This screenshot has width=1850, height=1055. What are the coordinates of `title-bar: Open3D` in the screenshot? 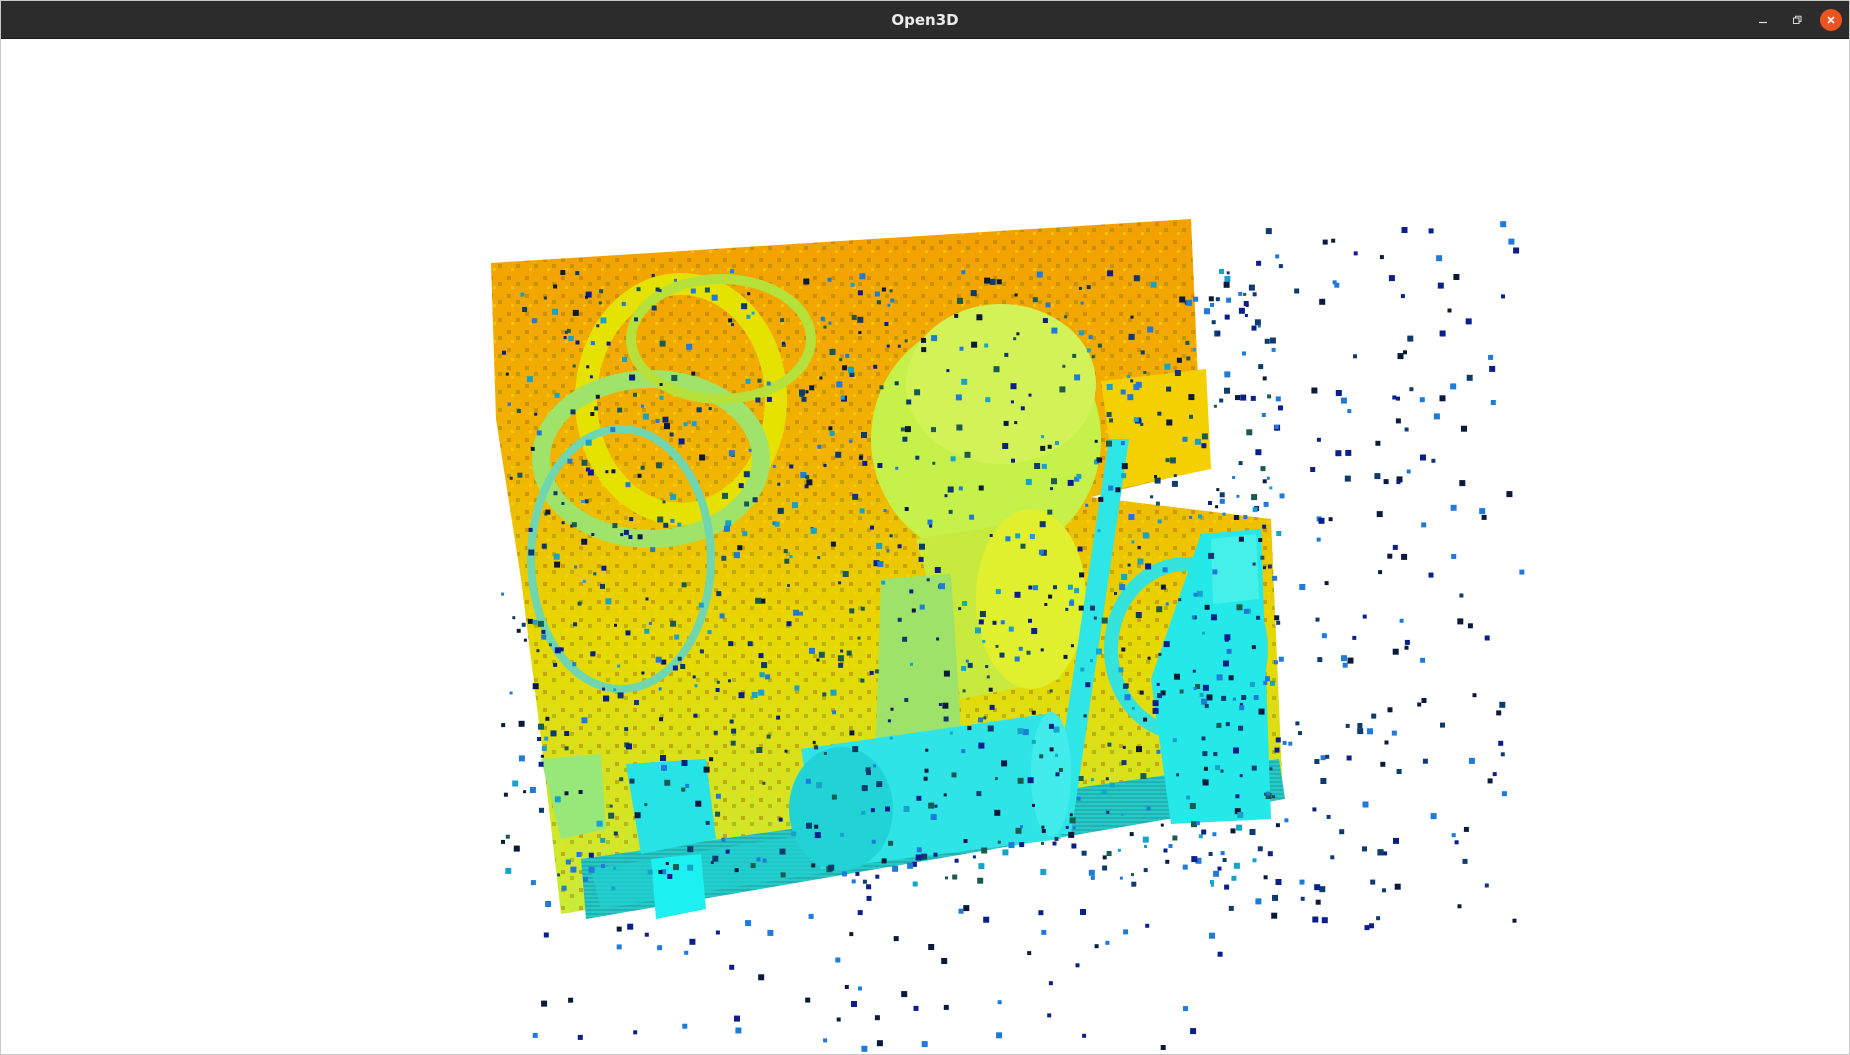 It's located at (925, 20).